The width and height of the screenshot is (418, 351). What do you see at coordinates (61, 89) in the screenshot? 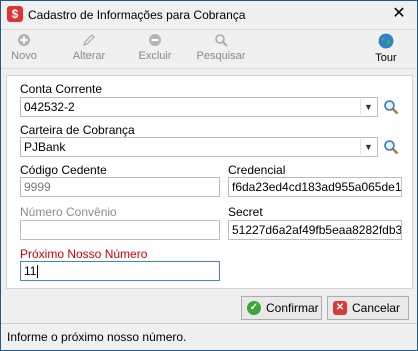
I see `conta-corrente-label: Conta Corrente` at bounding box center [61, 89].